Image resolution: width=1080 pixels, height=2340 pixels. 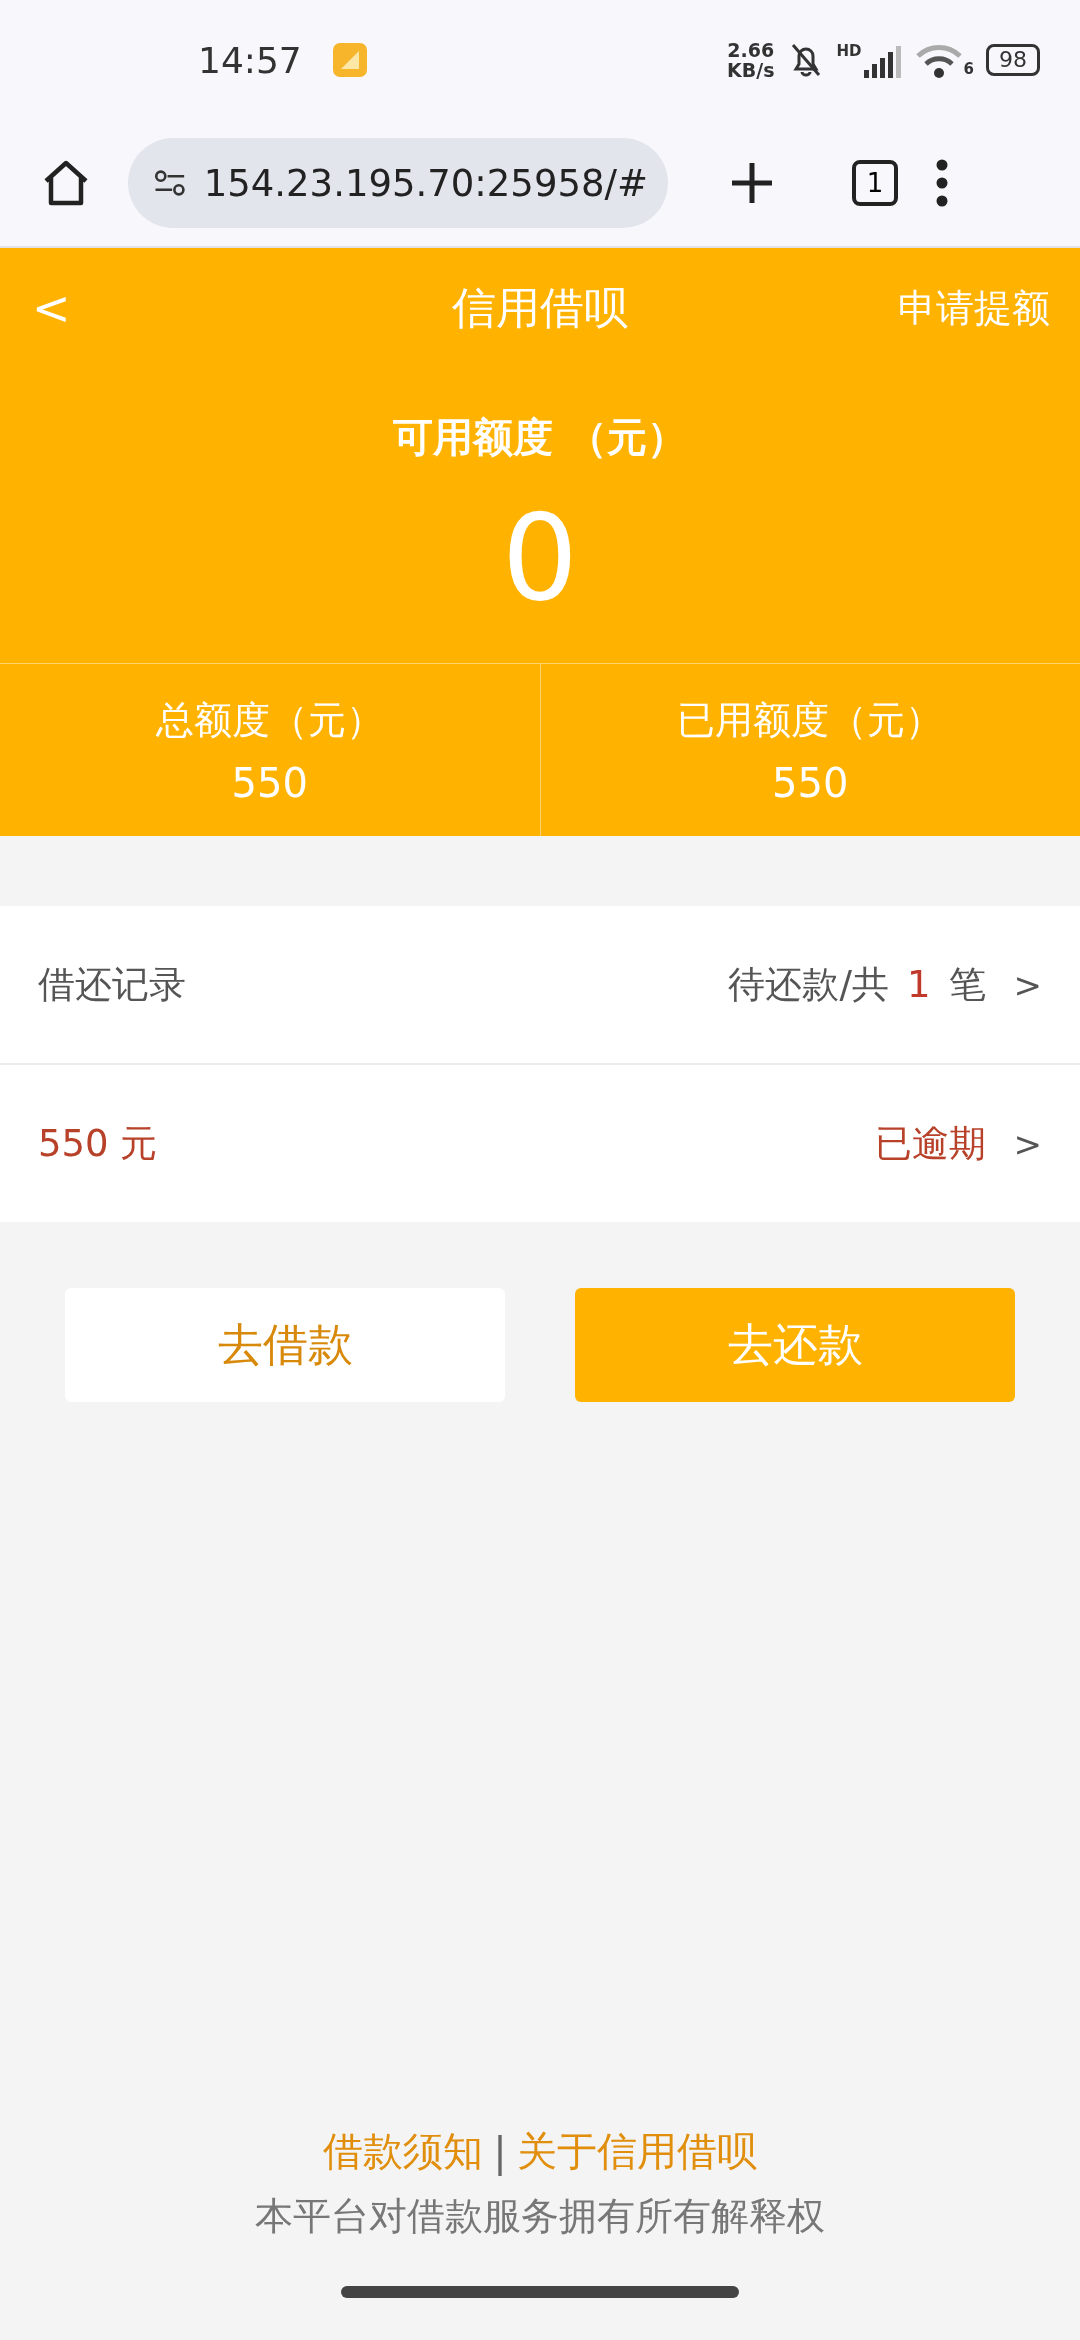 What do you see at coordinates (636, 2151) in the screenshot?
I see `footer-link: 关于信用借呗` at bounding box center [636, 2151].